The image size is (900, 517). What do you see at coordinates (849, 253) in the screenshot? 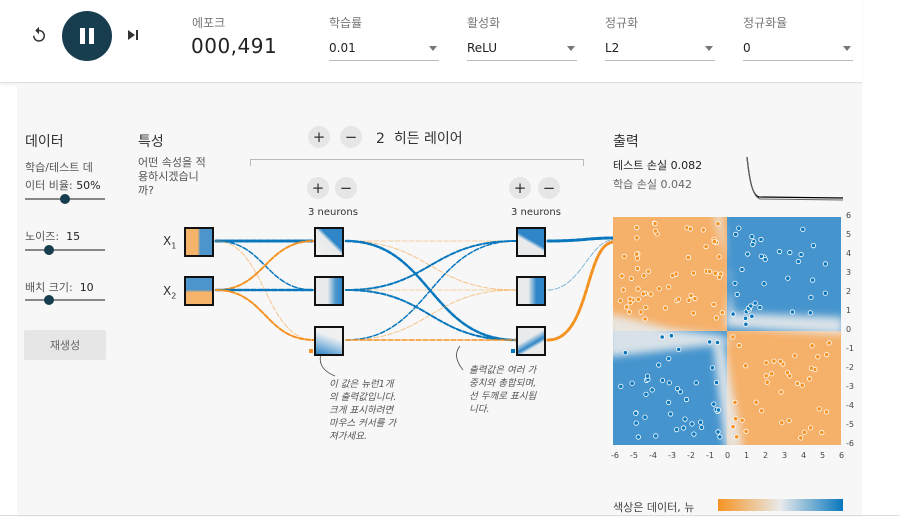
I see `y-tick-label: 4` at bounding box center [849, 253].